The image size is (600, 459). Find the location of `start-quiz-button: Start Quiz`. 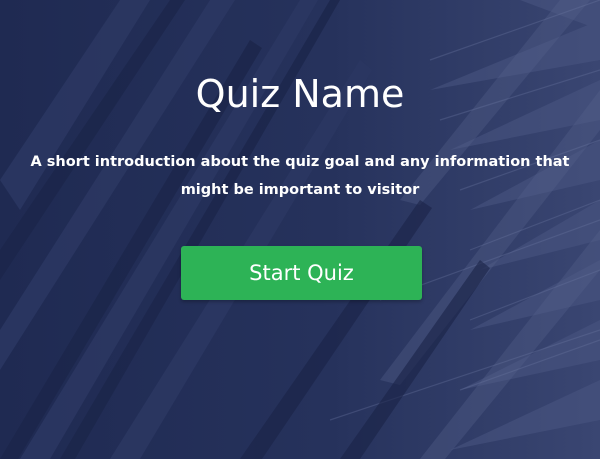

start-quiz-button: Start Quiz is located at coordinates (301, 273).